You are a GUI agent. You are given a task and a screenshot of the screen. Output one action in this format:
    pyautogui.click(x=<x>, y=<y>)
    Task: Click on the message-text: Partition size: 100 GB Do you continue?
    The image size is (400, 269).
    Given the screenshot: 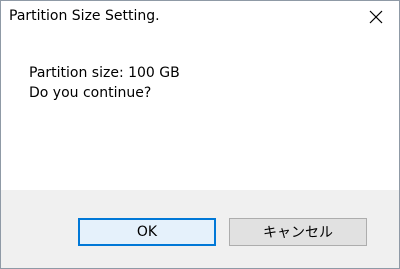 What is the action you would take?
    pyautogui.click(x=104, y=83)
    